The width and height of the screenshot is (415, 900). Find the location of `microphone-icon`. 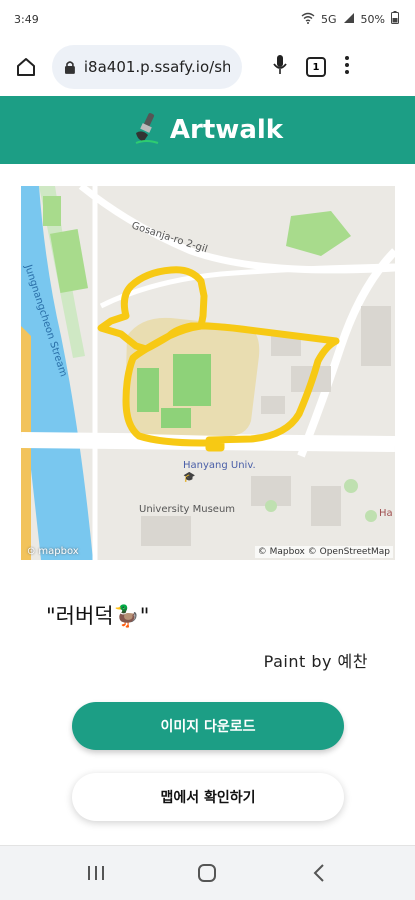

microphone-icon is located at coordinates (280, 64).